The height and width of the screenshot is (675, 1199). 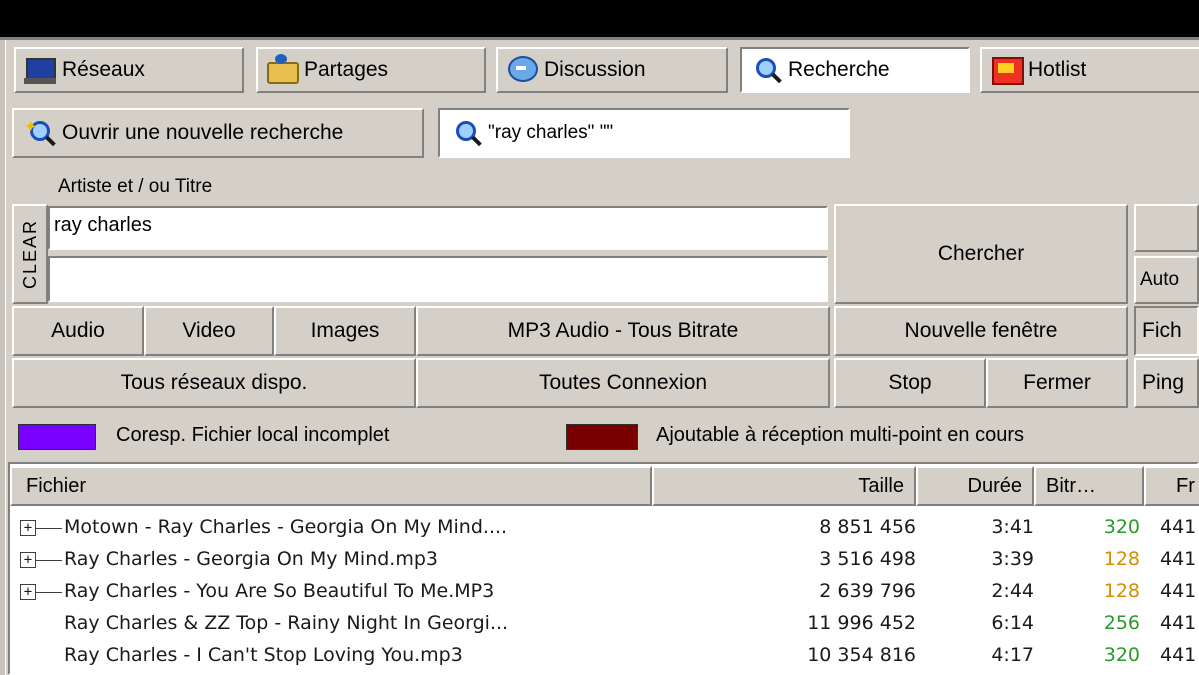 I want to click on size-cell: 10 354 816, so click(x=861, y=655).